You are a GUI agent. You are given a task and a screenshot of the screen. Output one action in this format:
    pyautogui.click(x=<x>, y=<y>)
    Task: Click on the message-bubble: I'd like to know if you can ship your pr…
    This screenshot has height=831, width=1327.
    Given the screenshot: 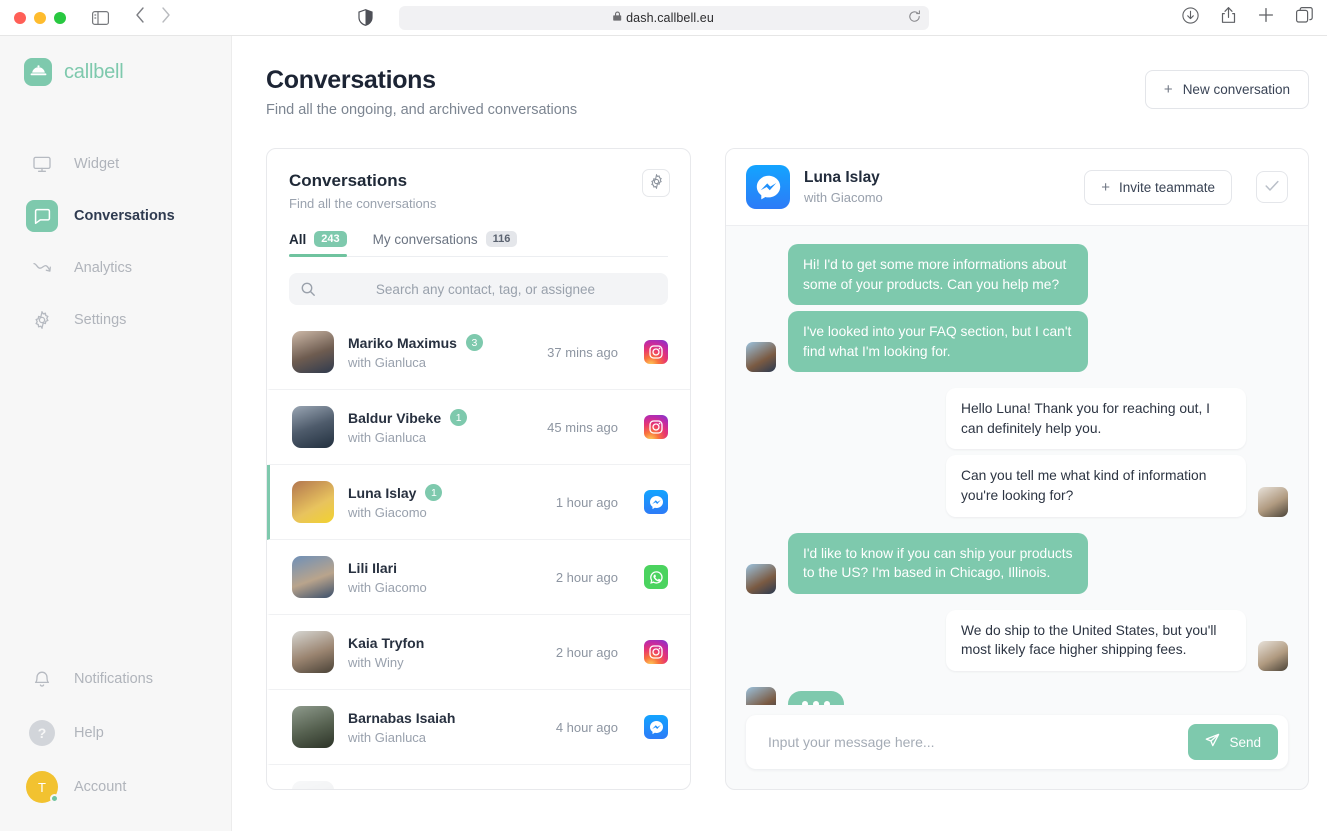 What is the action you would take?
    pyautogui.click(x=938, y=563)
    